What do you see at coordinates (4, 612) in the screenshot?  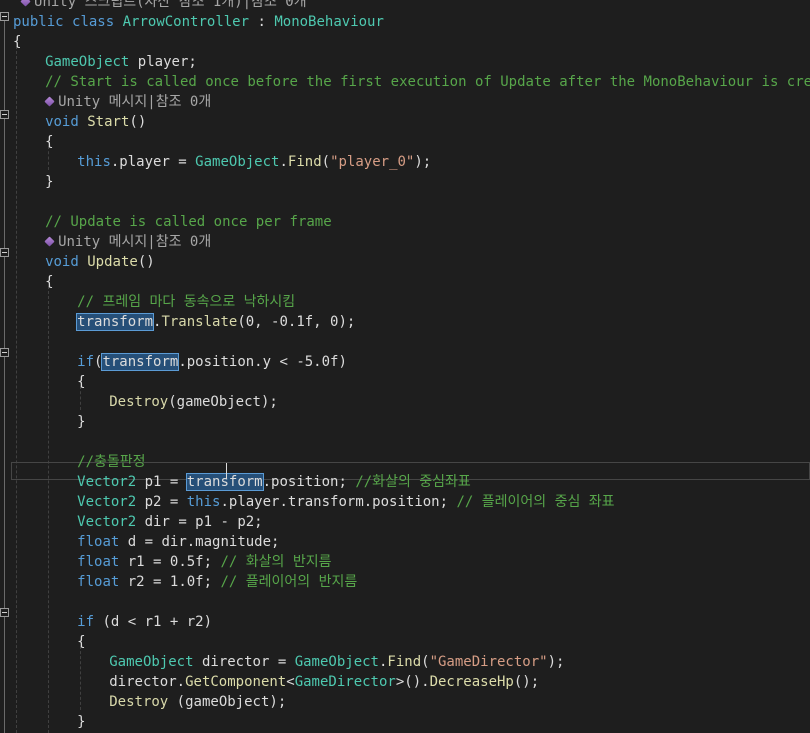 I see `collapse-if-collision-icon` at bounding box center [4, 612].